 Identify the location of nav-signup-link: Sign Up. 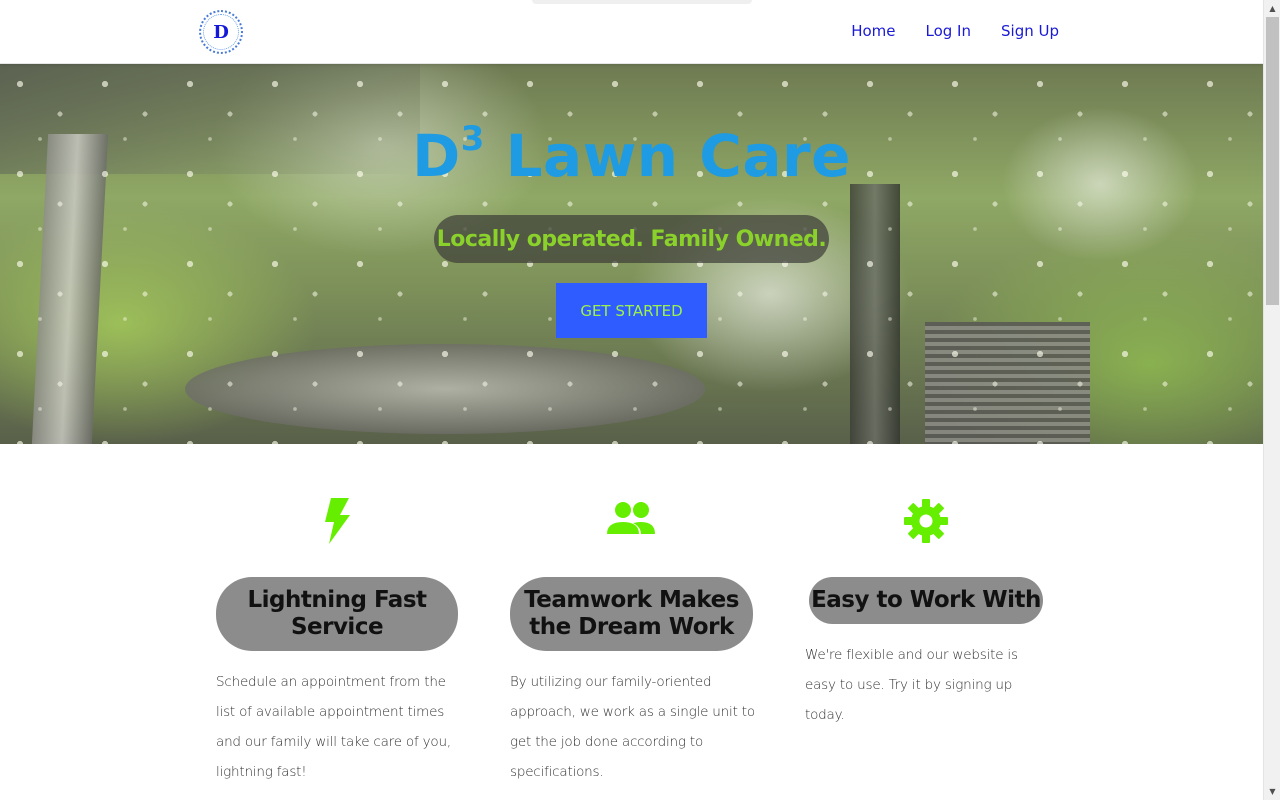
(1030, 31).